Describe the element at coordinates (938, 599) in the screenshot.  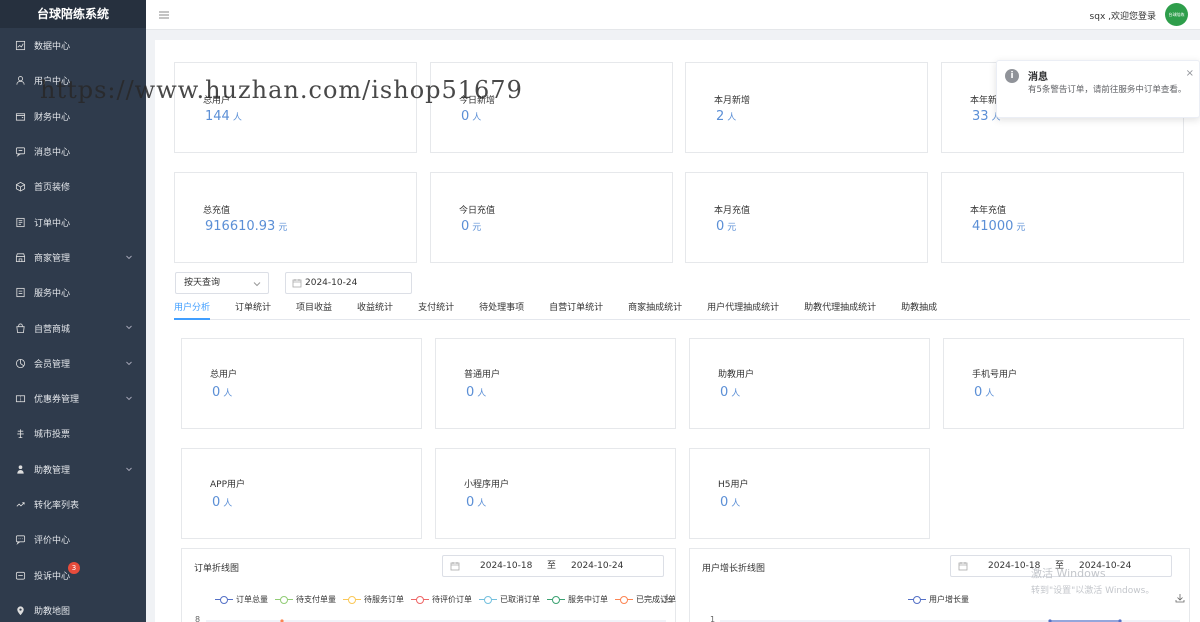
I see `legend-item: 用户增长量` at that location.